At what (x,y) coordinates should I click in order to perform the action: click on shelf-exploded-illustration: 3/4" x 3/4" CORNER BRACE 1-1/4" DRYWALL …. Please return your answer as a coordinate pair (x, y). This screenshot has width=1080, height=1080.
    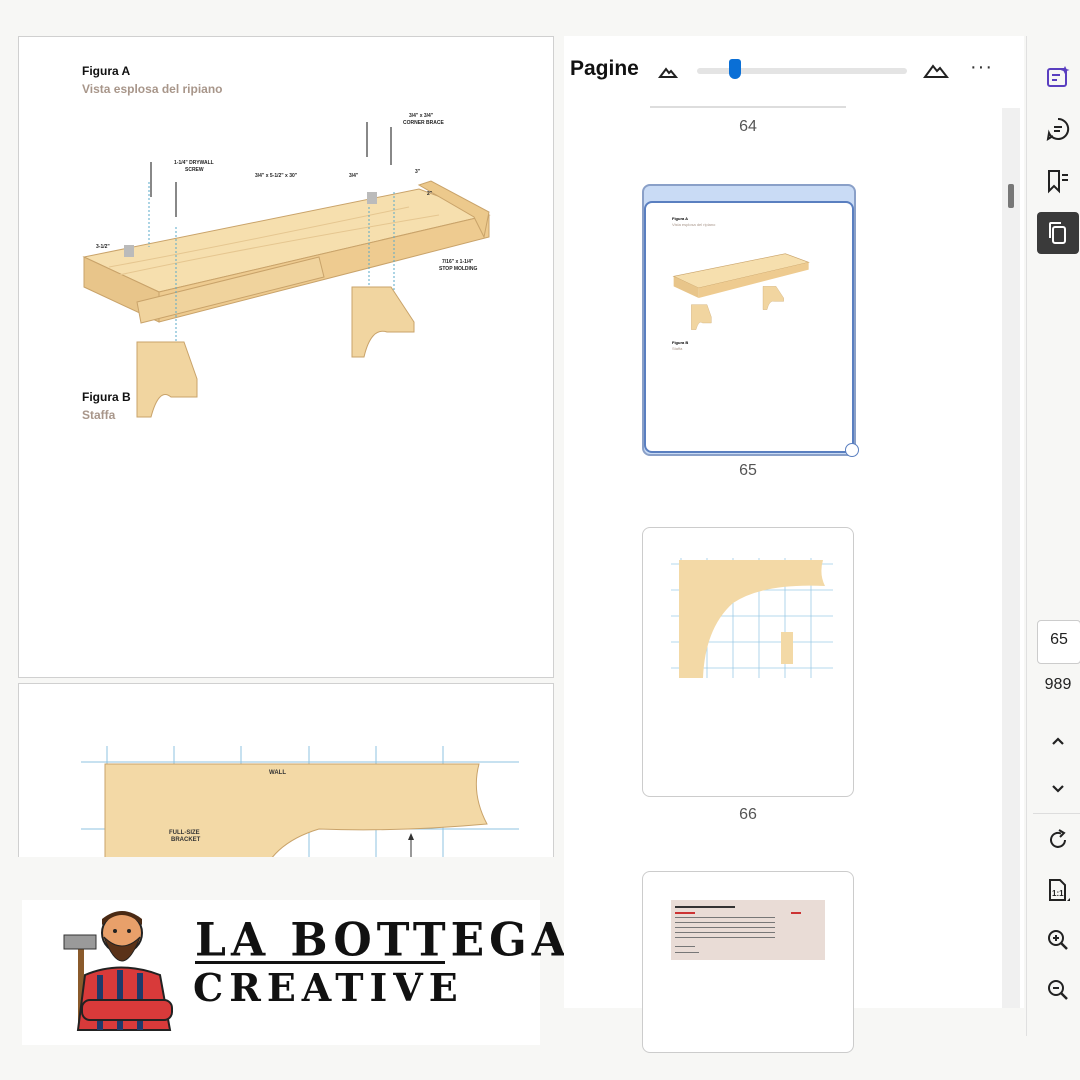
    Looking at the image, I should click on (286, 265).